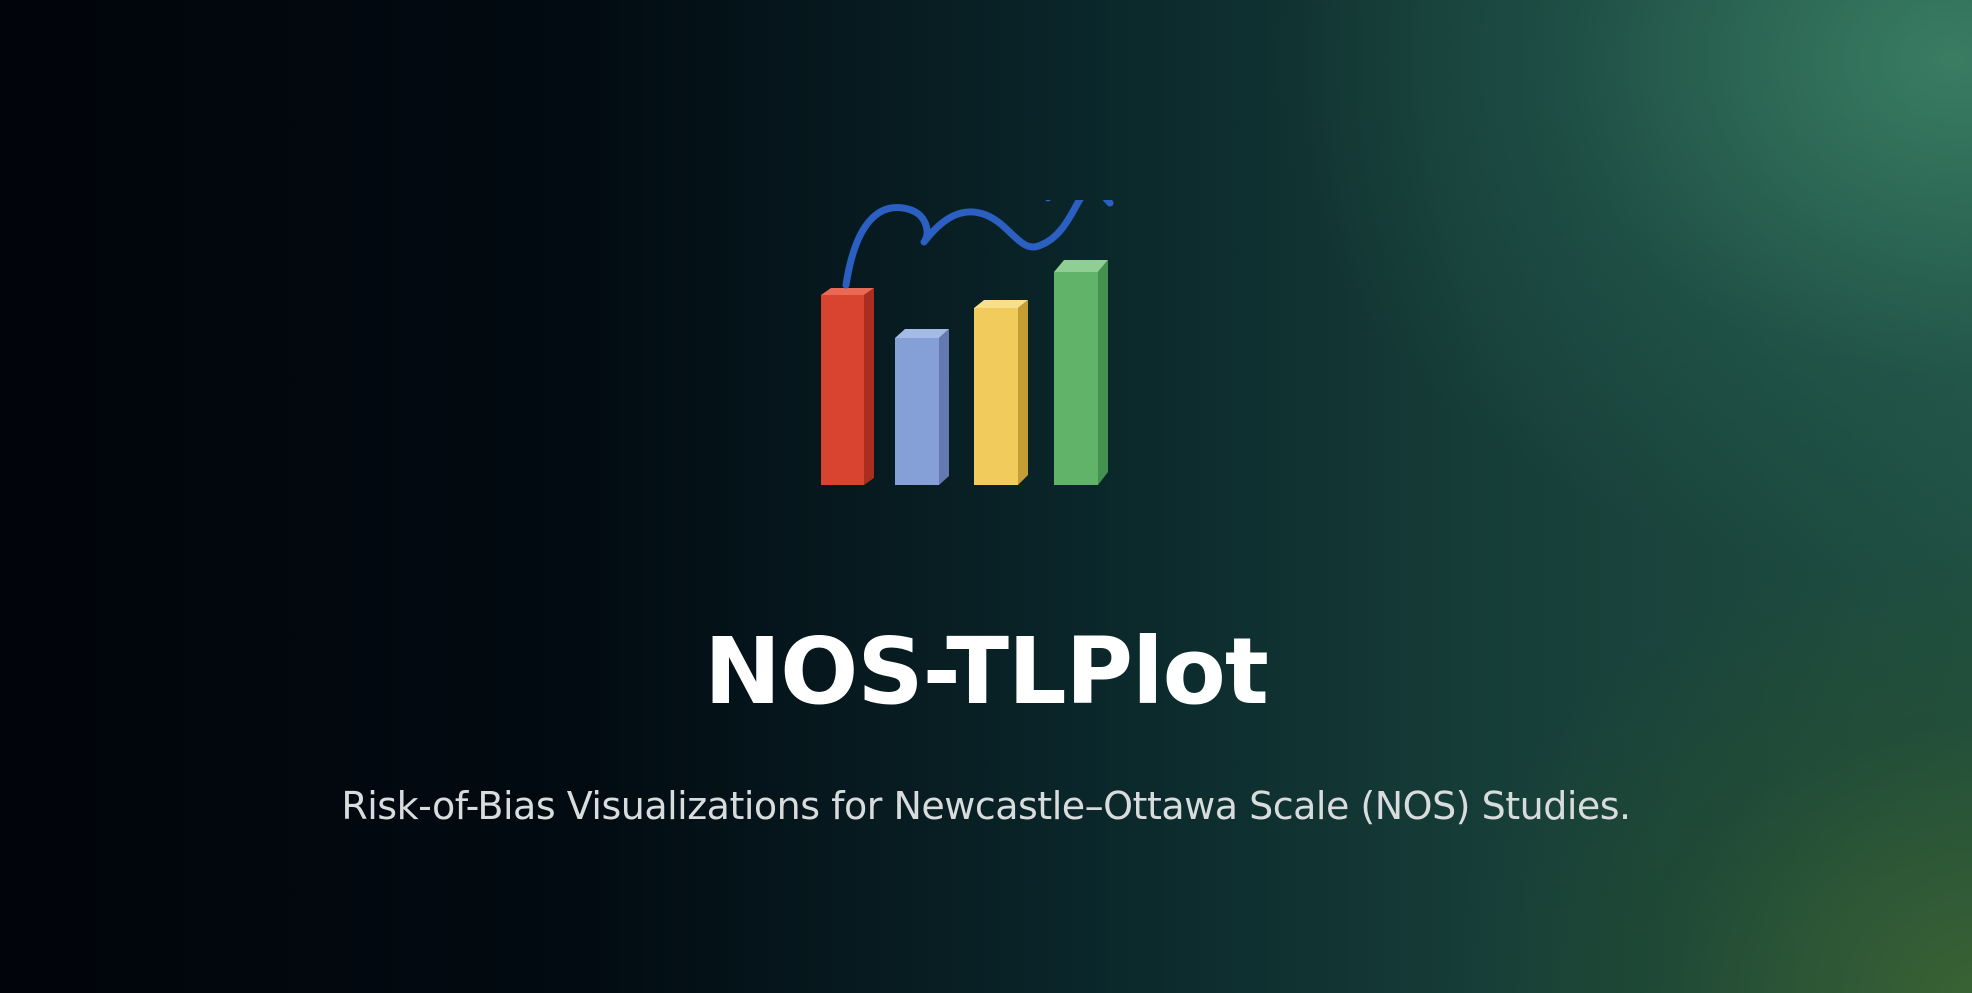 This screenshot has height=993, width=1972. What do you see at coordinates (847, 386) in the screenshot?
I see `logo-bar-red` at bounding box center [847, 386].